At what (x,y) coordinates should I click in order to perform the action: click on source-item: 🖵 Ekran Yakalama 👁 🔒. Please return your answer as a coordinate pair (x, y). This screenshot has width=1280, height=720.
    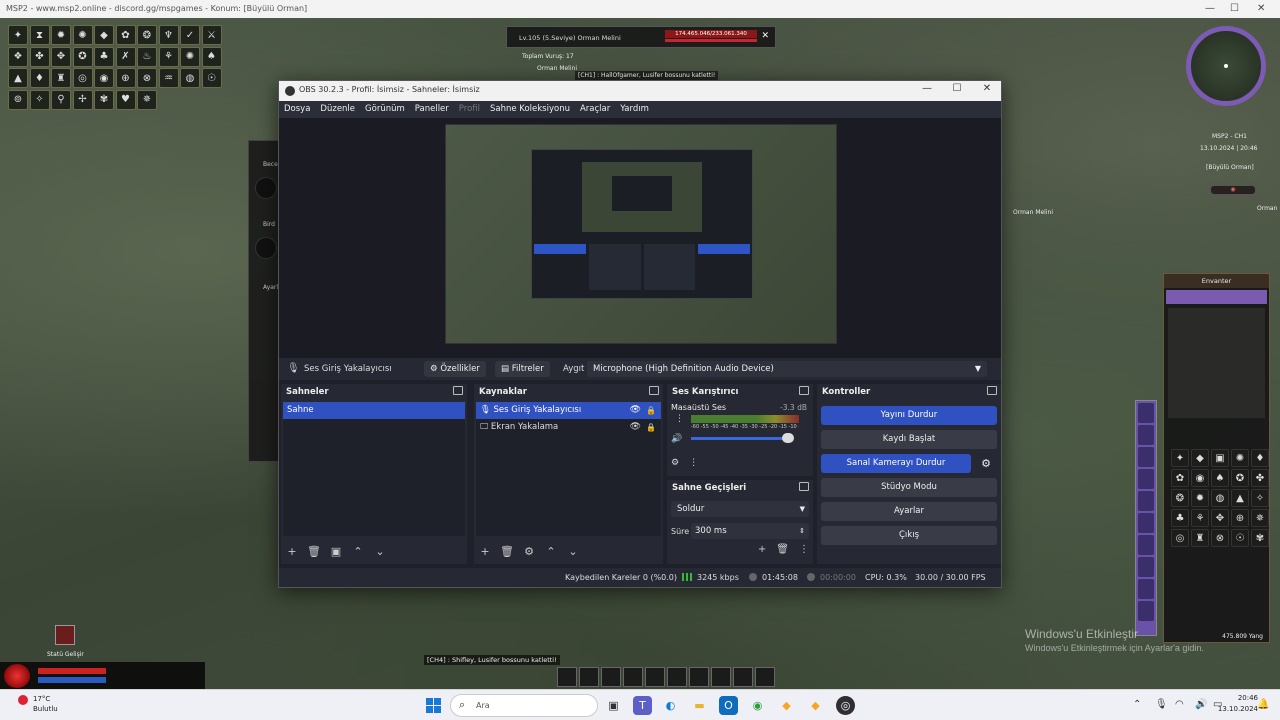
    Looking at the image, I should click on (568, 427).